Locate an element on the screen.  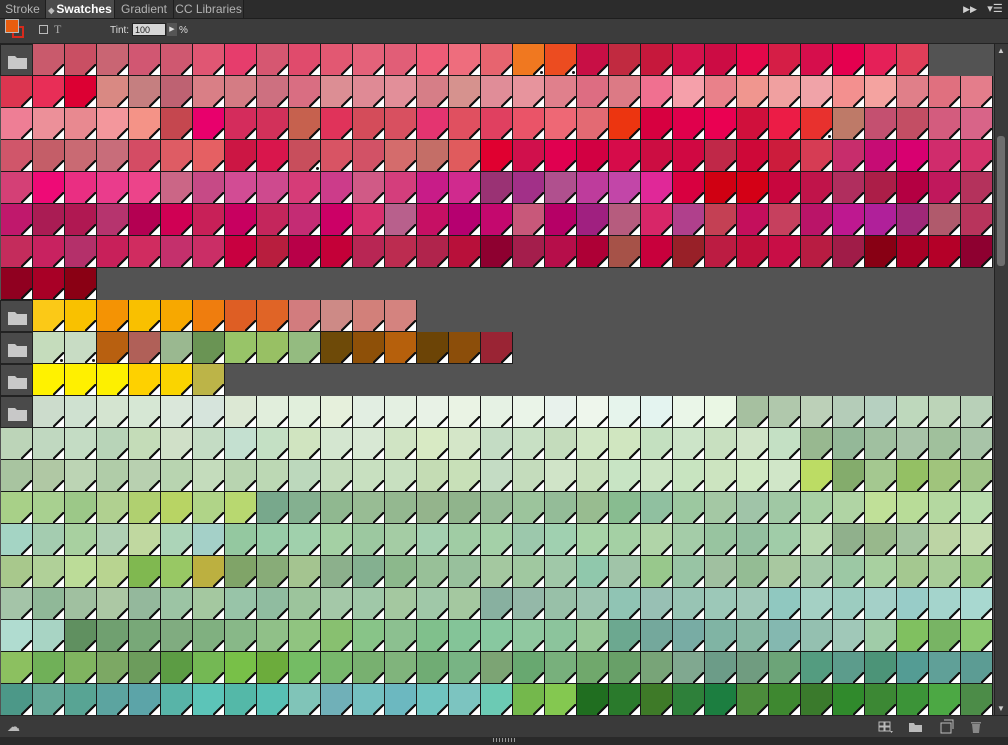
swatch-views-icon is located at coordinates (886, 727).